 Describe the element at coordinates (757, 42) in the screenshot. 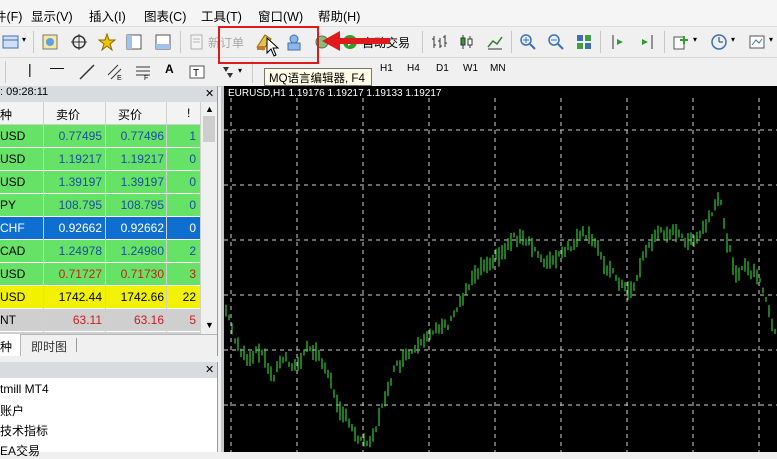

I see `templates-icon` at that location.